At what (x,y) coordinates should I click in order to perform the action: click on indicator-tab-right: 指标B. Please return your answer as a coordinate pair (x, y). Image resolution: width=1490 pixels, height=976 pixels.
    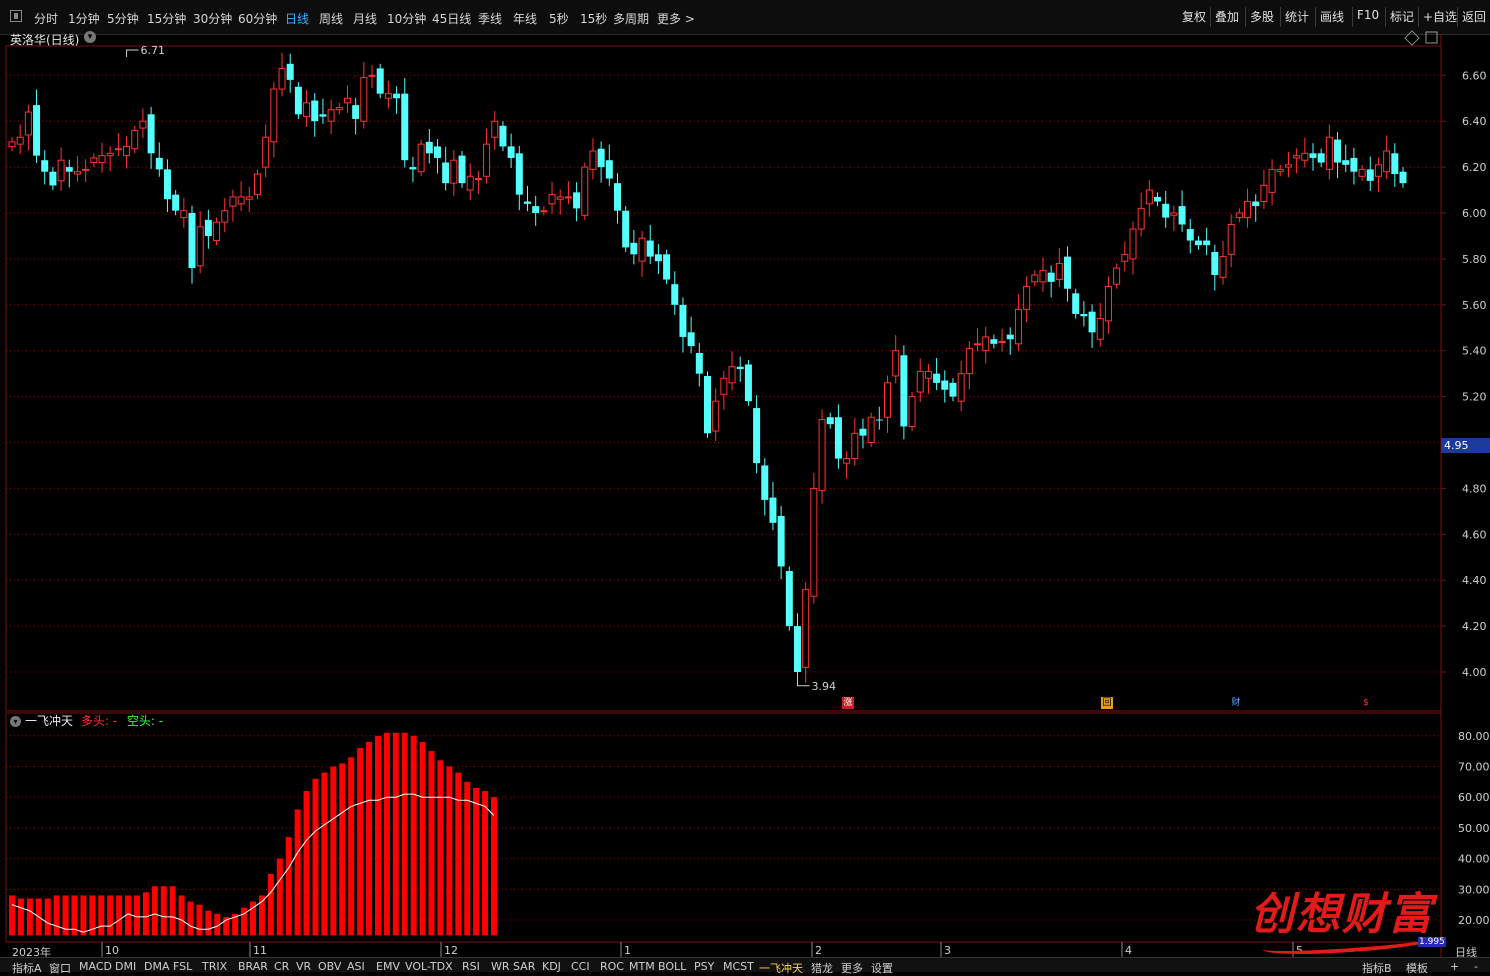
    Looking at the image, I should click on (1377, 968).